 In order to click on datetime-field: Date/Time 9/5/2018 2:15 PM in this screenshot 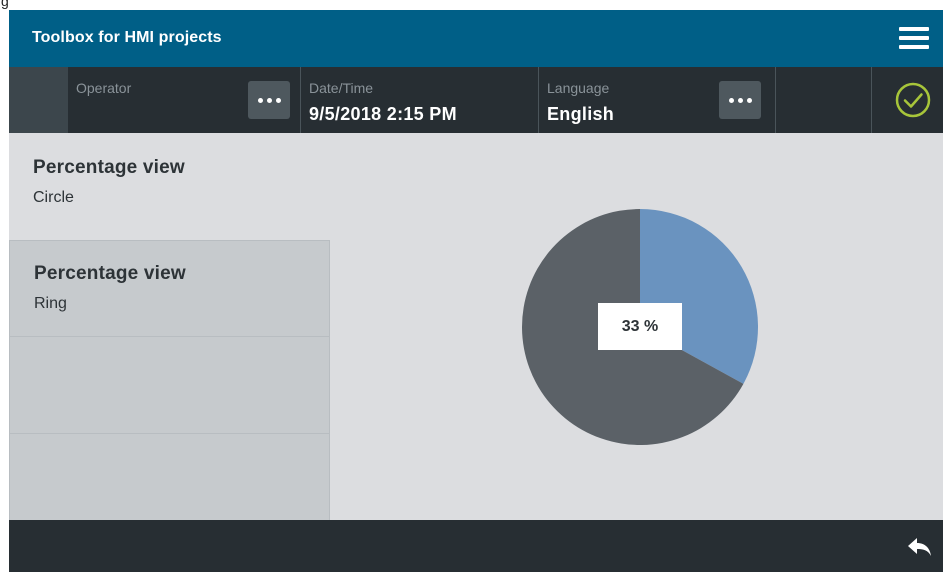, I will do `click(420, 100)`.